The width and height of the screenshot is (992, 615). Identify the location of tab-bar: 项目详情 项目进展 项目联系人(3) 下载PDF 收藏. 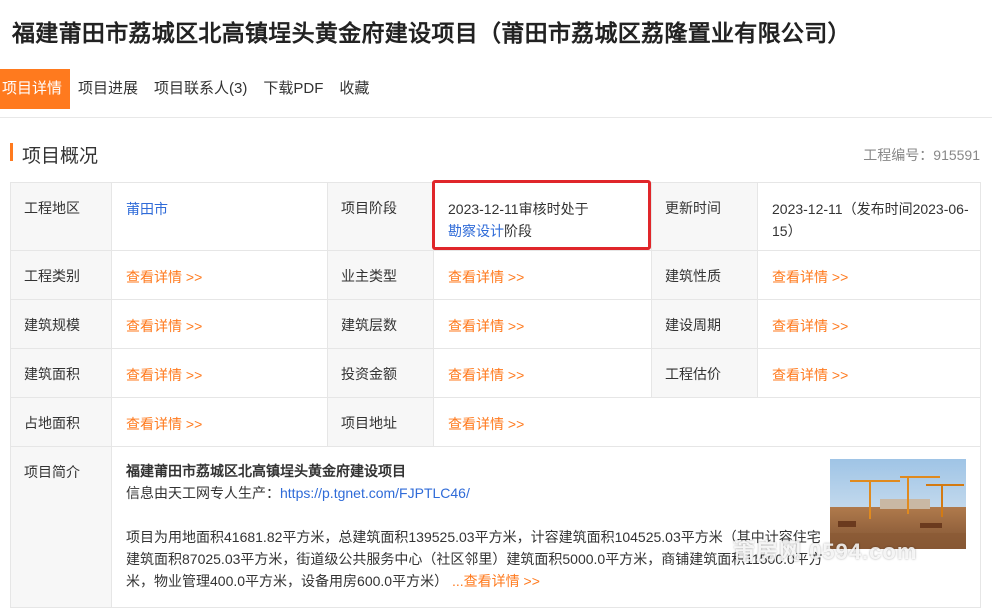
(188, 89).